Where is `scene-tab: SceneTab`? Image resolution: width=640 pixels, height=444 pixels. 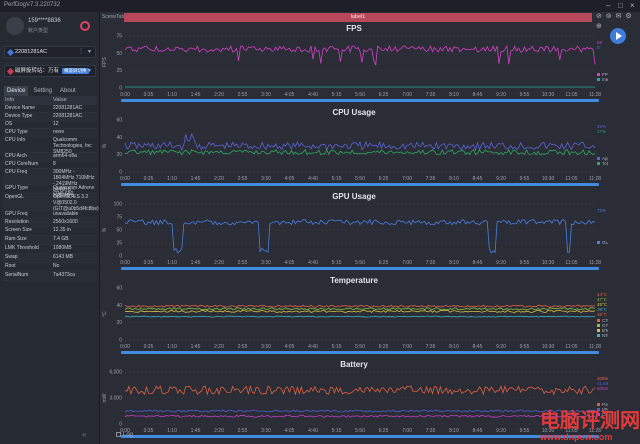 scene-tab: SceneTab is located at coordinates (112, 17).